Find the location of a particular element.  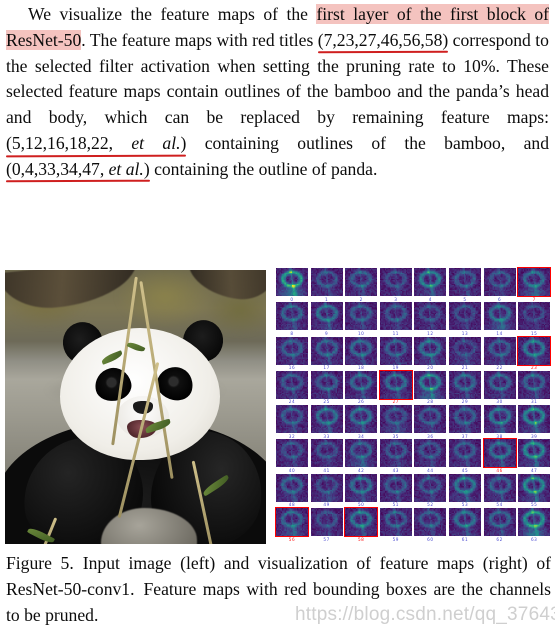

feature-map-label-11: 11 is located at coordinates (396, 333).